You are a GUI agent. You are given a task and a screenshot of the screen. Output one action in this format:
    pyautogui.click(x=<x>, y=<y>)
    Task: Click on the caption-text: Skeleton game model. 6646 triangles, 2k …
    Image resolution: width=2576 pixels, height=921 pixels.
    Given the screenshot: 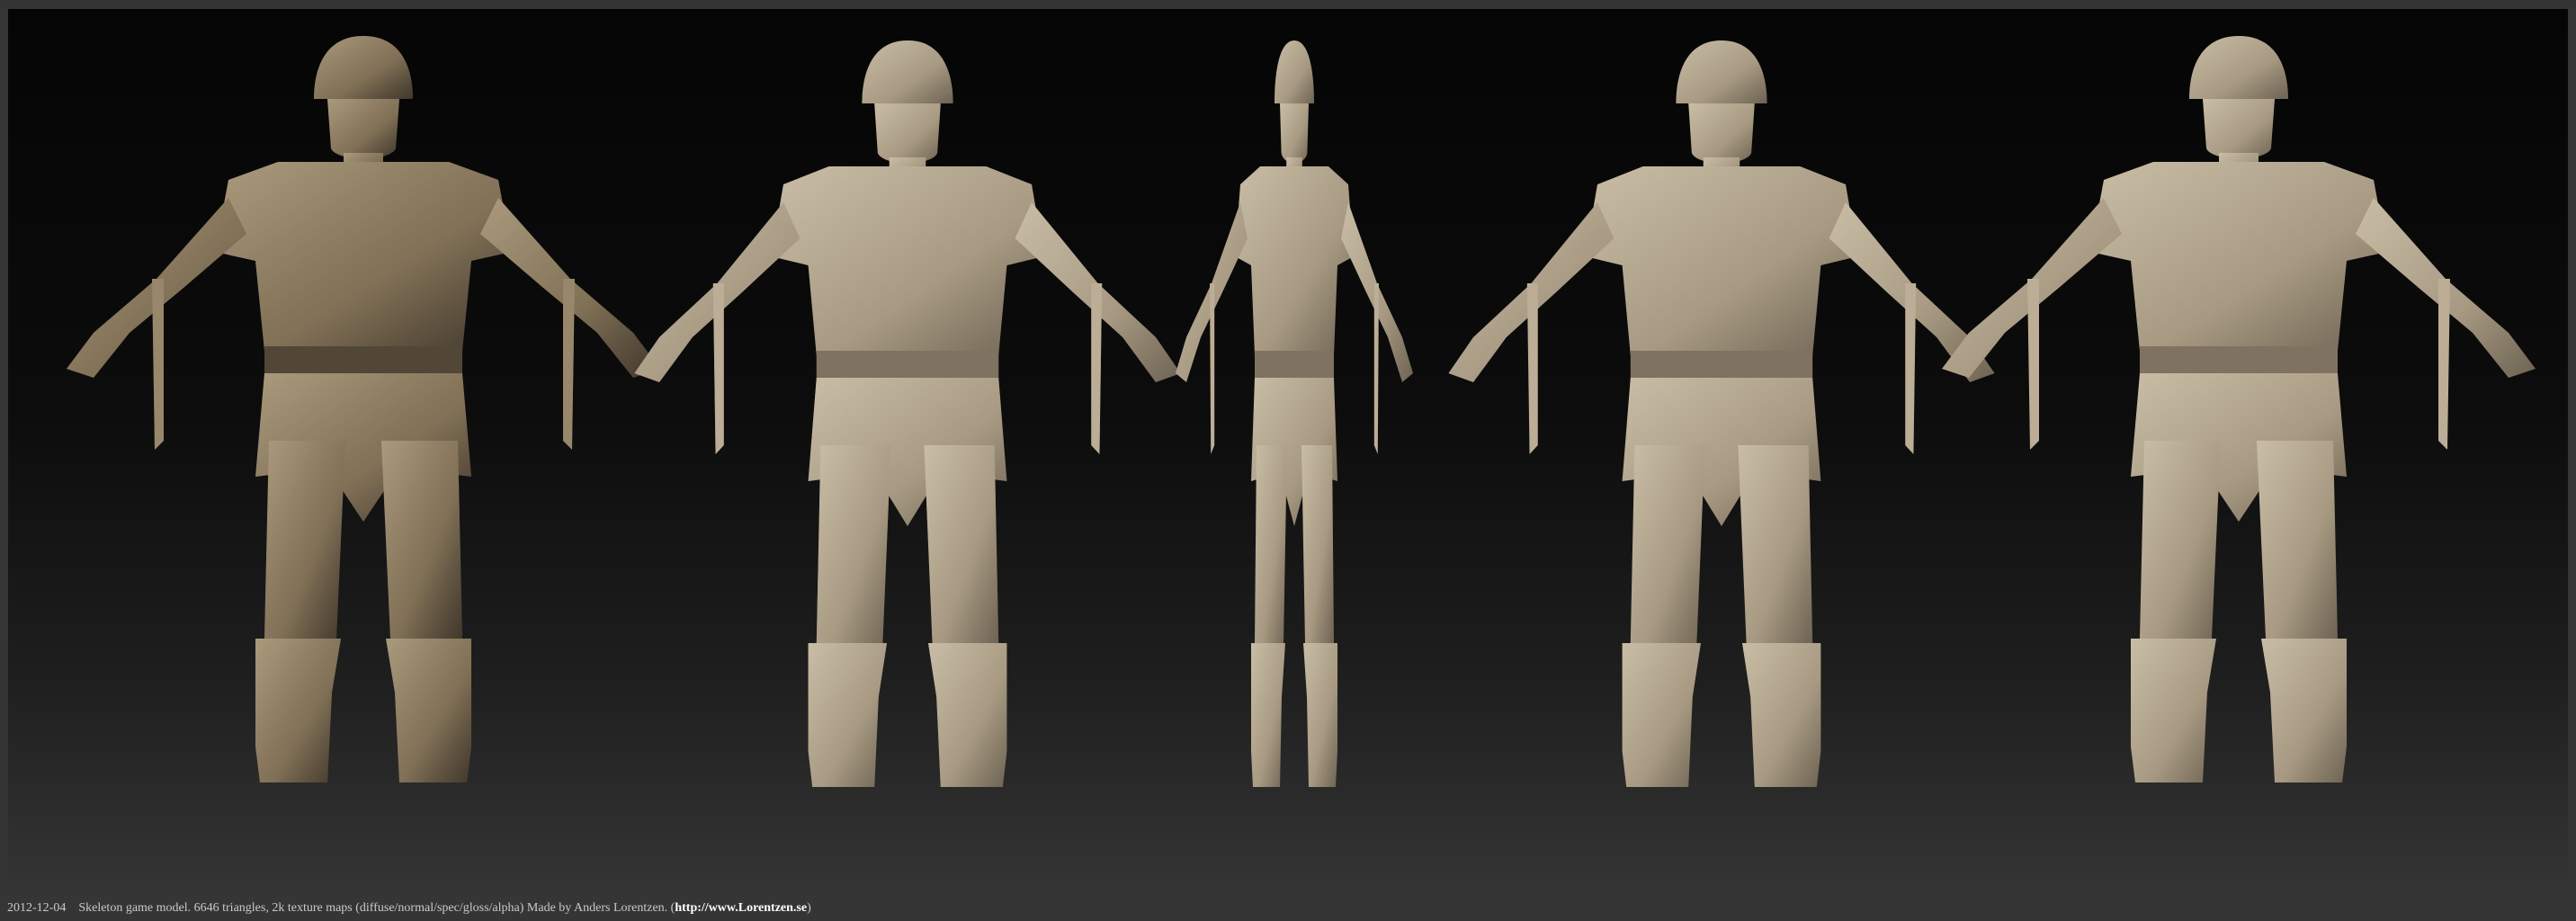 What is the action you would take?
    pyautogui.click(x=376, y=908)
    